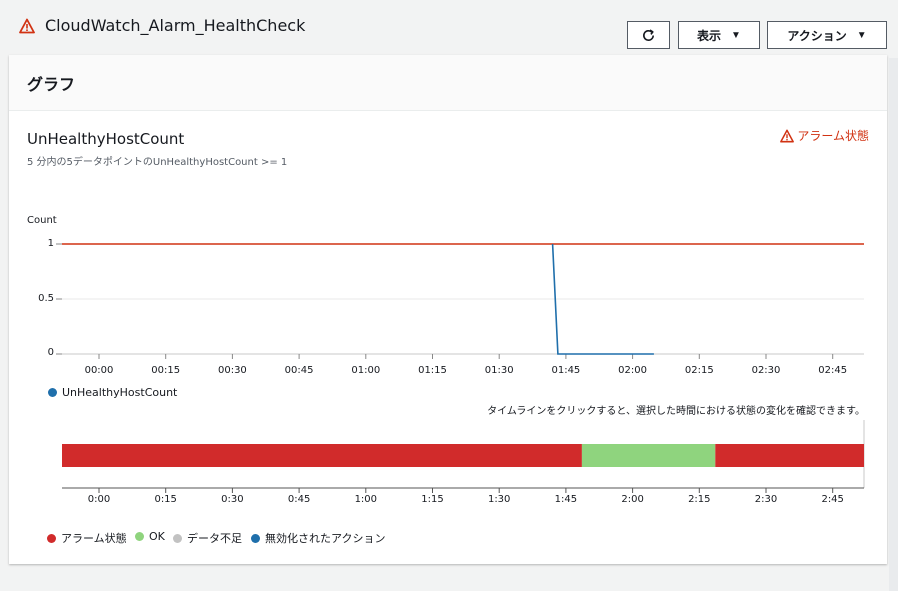  I want to click on state-legend-item: データ不足, so click(207, 538).